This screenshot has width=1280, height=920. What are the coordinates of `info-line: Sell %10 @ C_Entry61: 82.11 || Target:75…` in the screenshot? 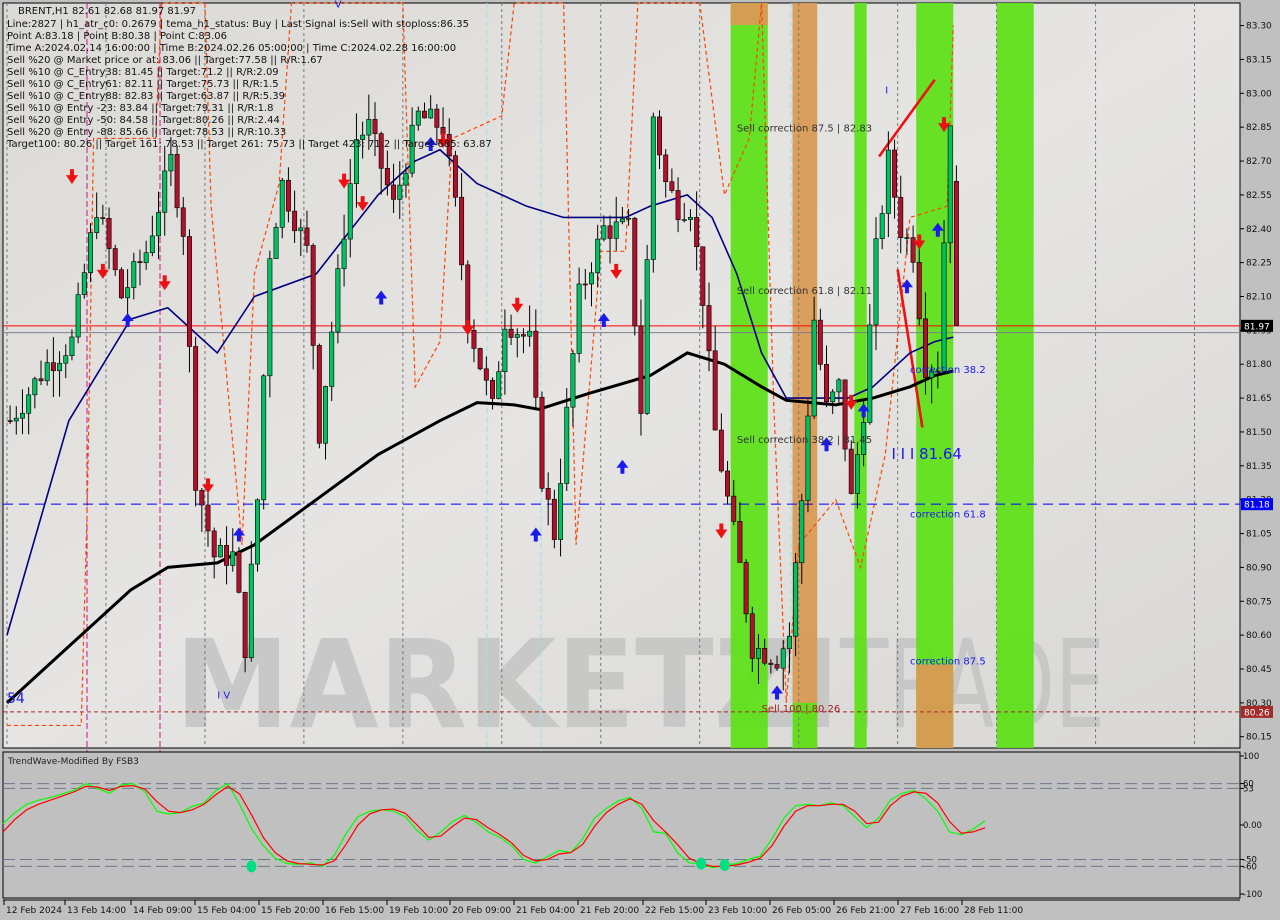 It's located at (143, 84).